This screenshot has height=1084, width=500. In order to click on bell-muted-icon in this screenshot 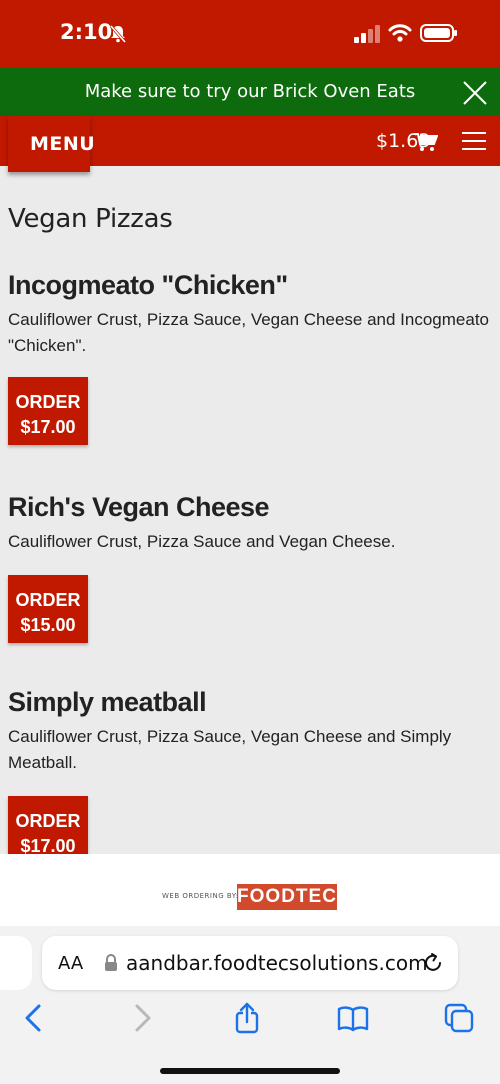, I will do `click(118, 34)`.